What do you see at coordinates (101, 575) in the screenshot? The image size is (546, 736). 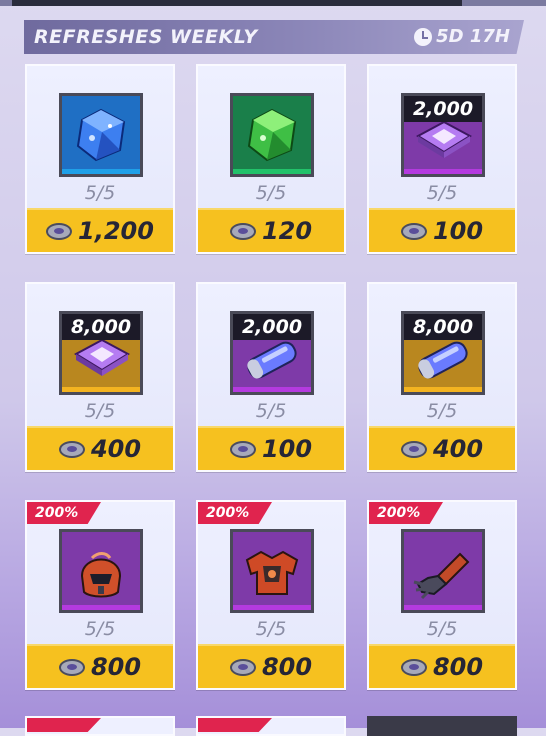 I see `helmet-icon` at bounding box center [101, 575].